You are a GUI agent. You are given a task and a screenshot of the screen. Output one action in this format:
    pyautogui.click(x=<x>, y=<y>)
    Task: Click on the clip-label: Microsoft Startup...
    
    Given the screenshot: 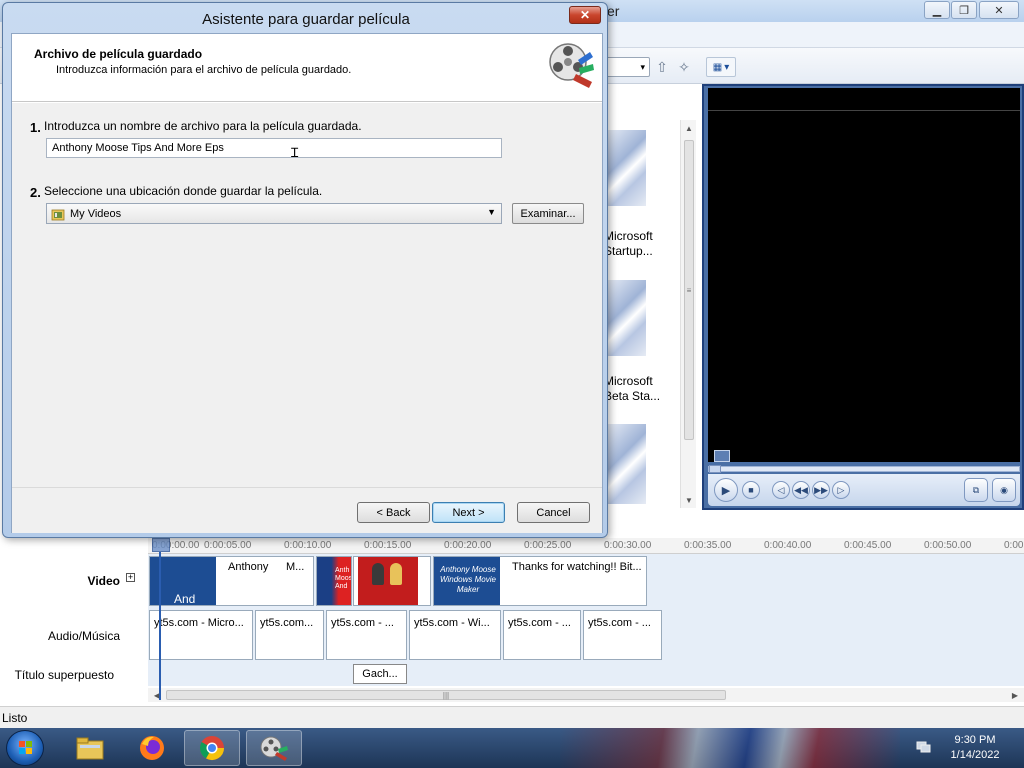 What is the action you would take?
    pyautogui.click(x=628, y=243)
    